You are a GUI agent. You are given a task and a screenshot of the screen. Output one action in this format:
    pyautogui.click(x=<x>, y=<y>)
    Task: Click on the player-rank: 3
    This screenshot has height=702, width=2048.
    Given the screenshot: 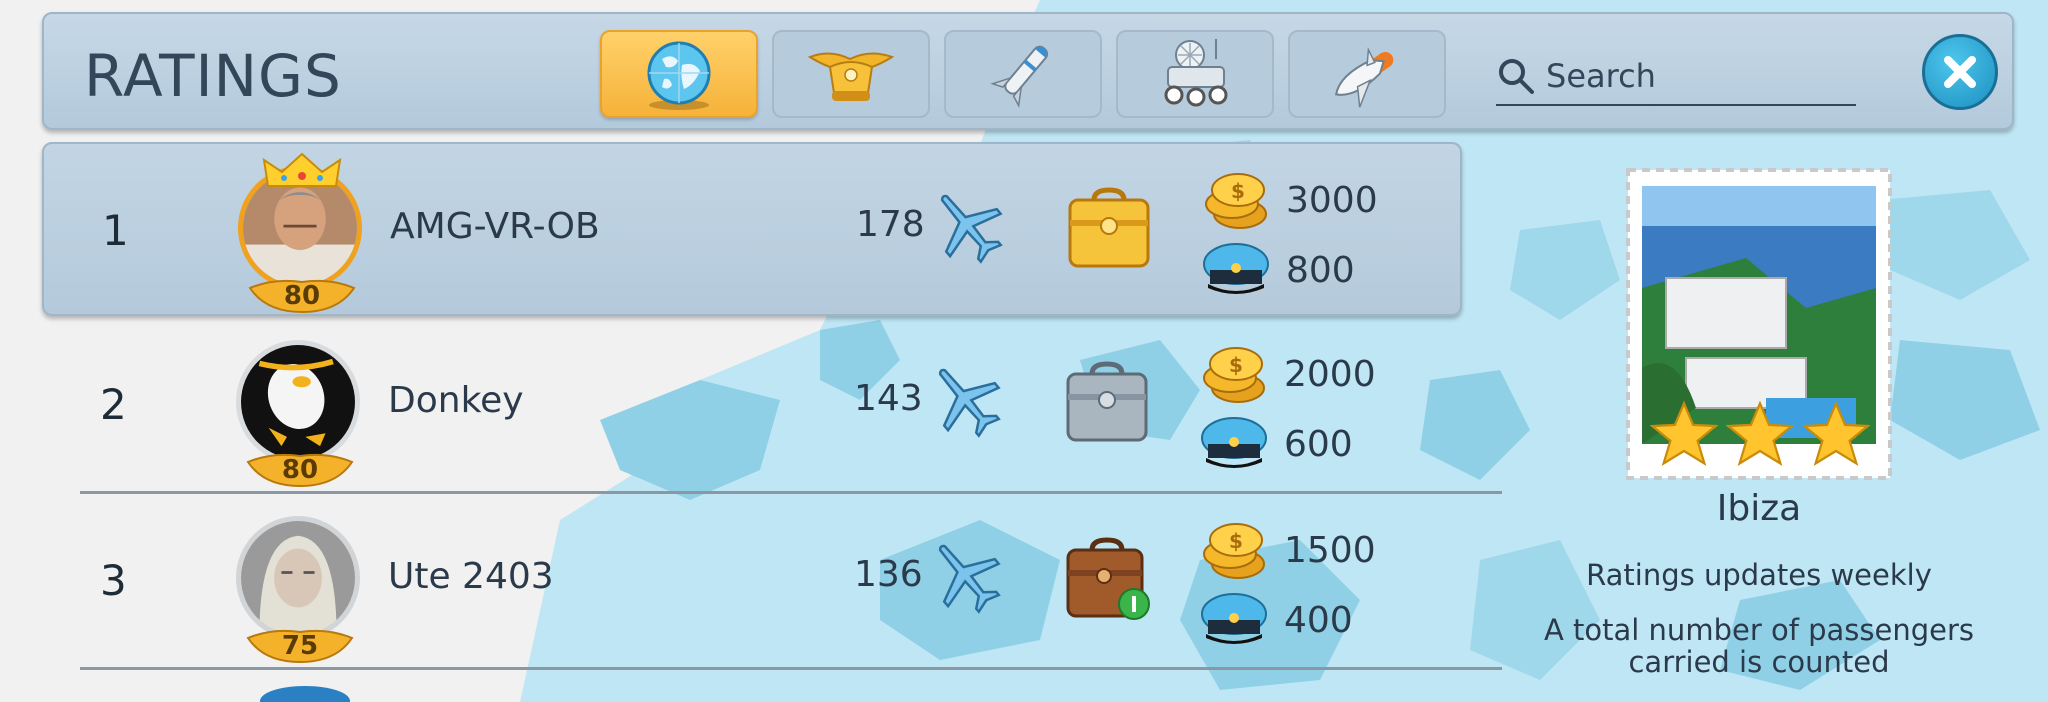 What is the action you would take?
    pyautogui.click(x=113, y=580)
    